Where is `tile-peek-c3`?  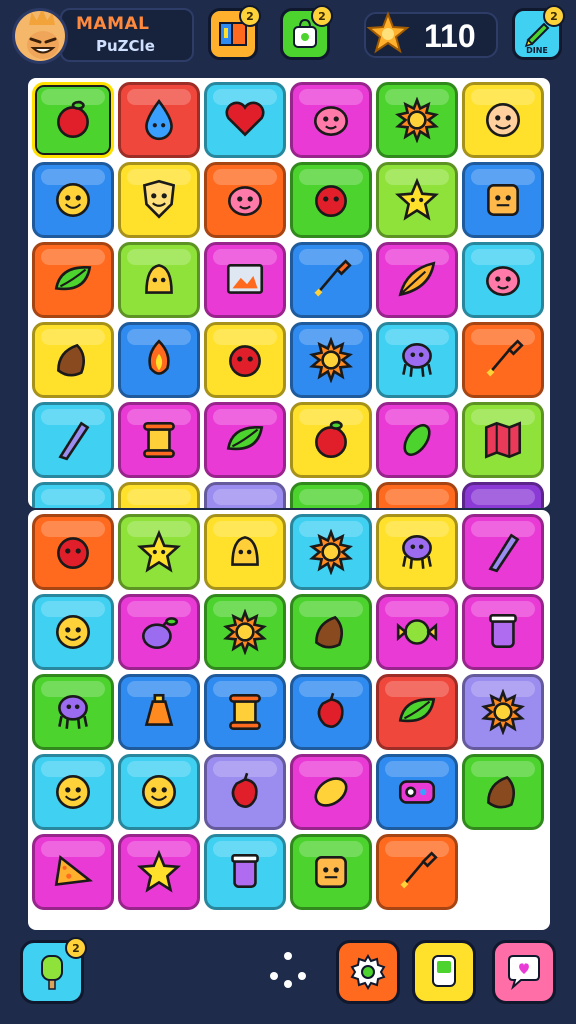 tile-peek-c3 is located at coordinates (245, 495).